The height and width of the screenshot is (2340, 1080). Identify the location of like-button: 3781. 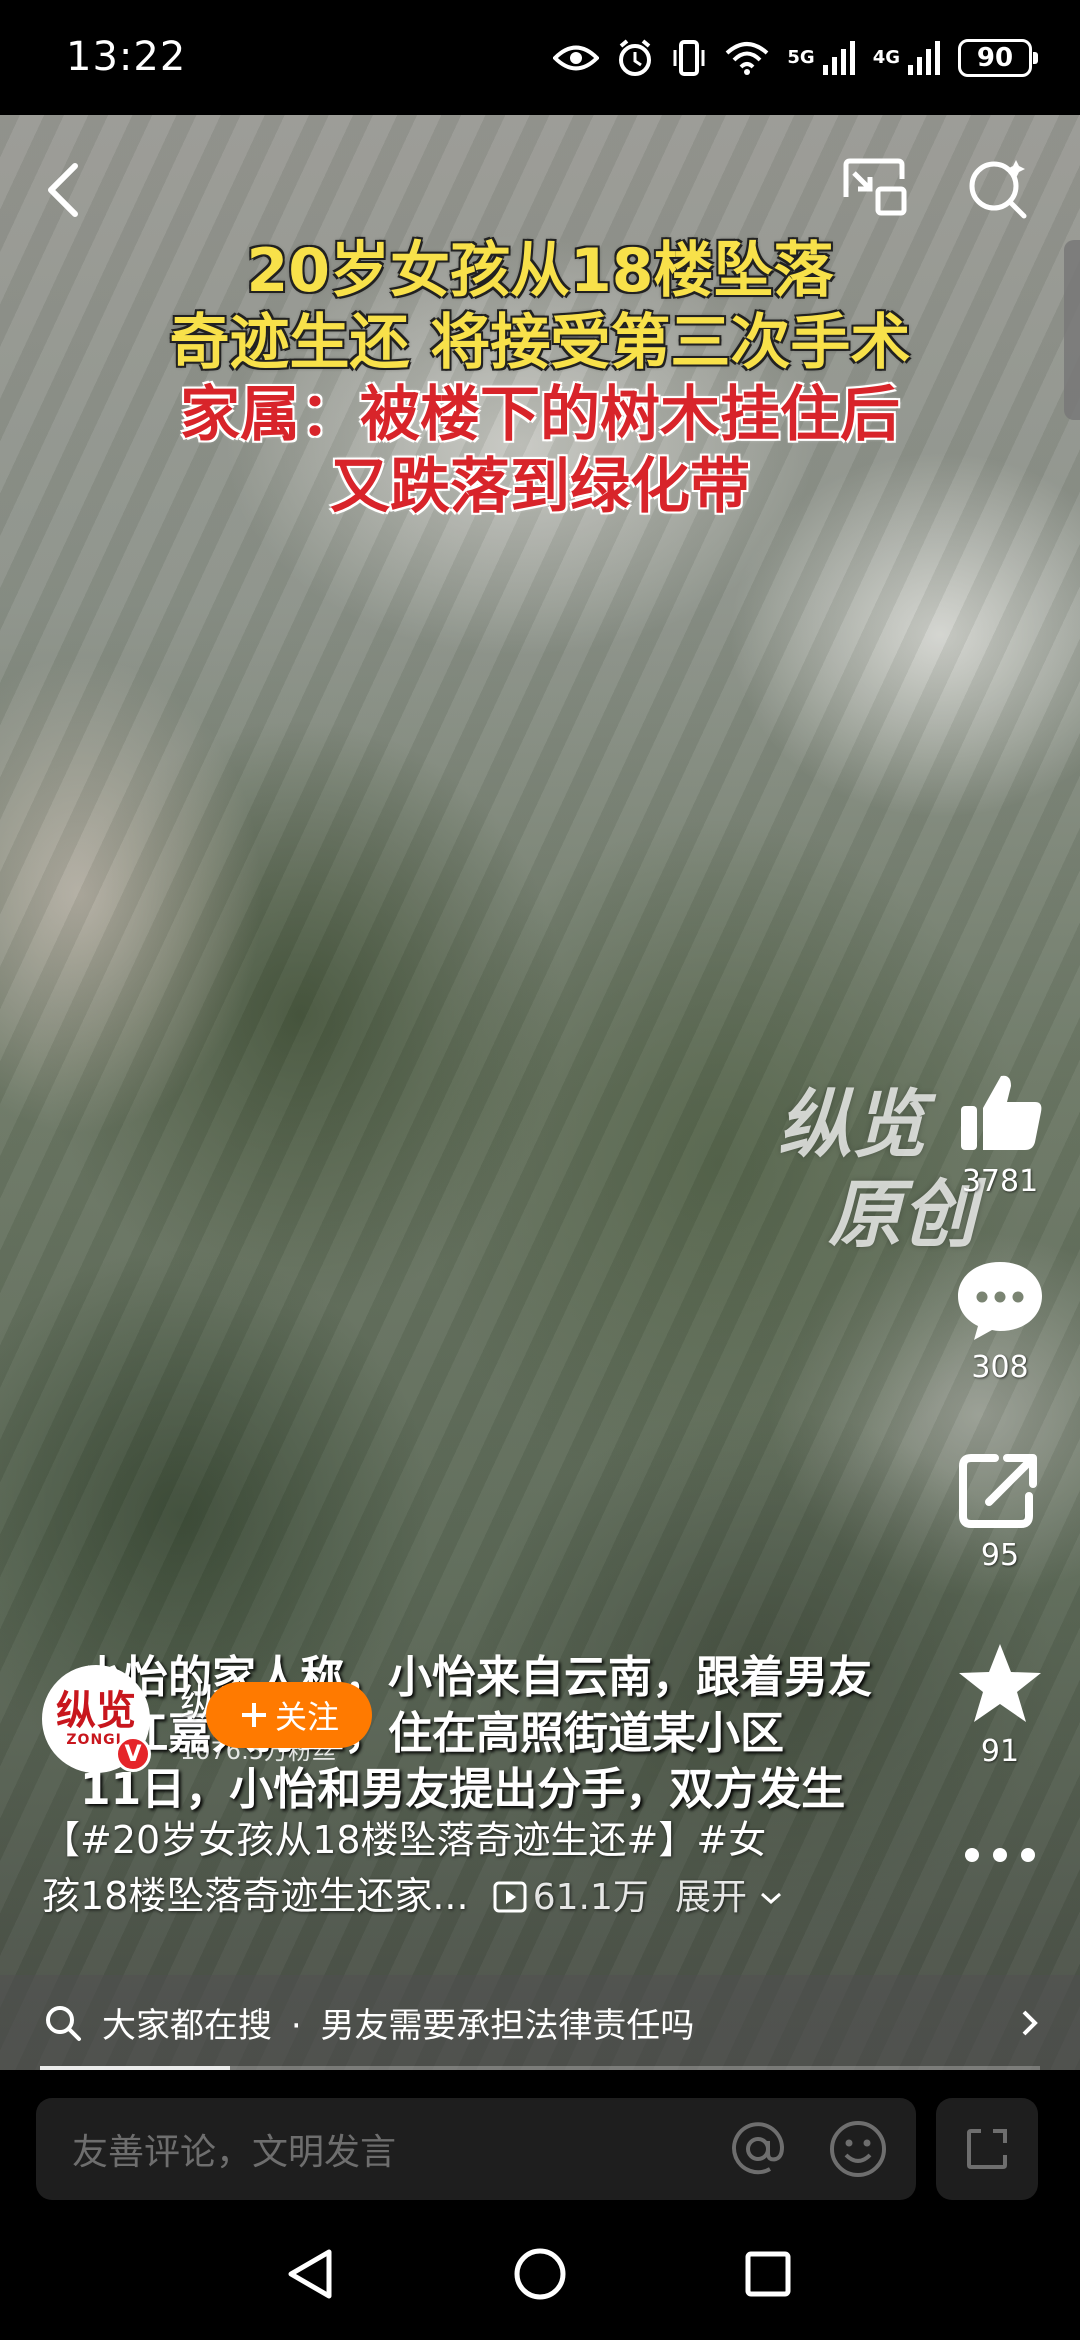
(1000, 1134).